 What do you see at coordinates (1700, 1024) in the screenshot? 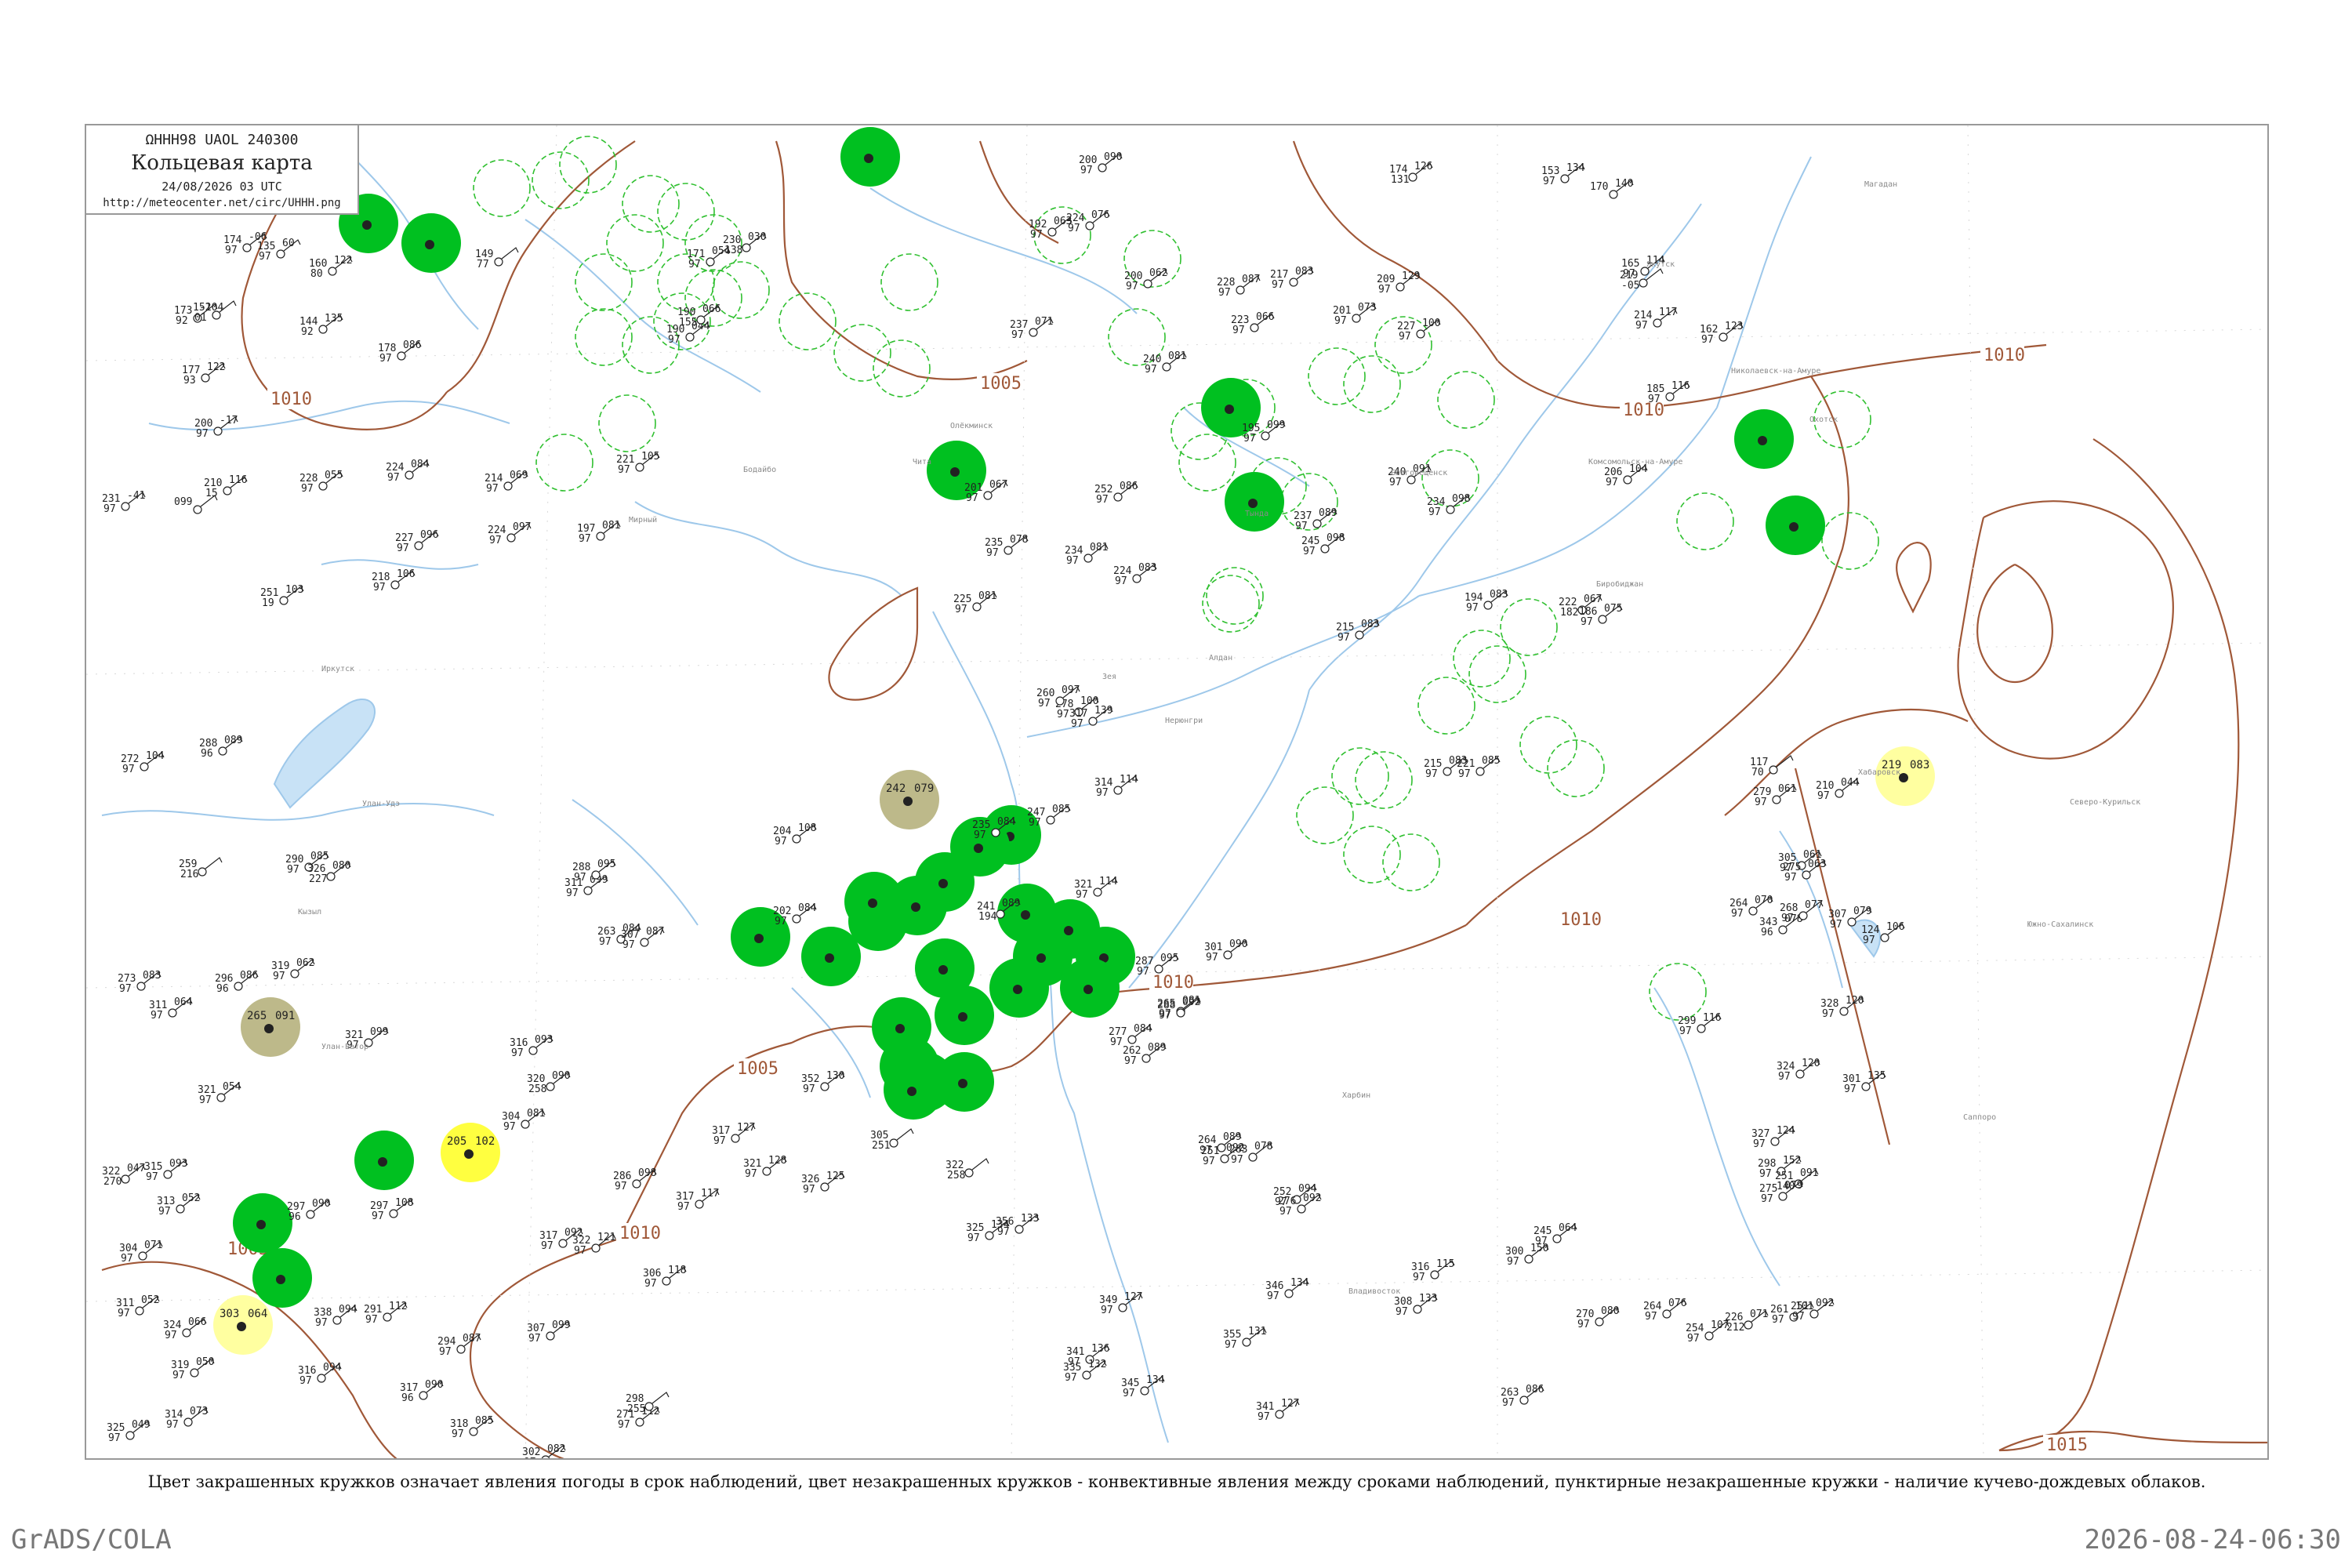
I see `station-plot: 29997116` at bounding box center [1700, 1024].